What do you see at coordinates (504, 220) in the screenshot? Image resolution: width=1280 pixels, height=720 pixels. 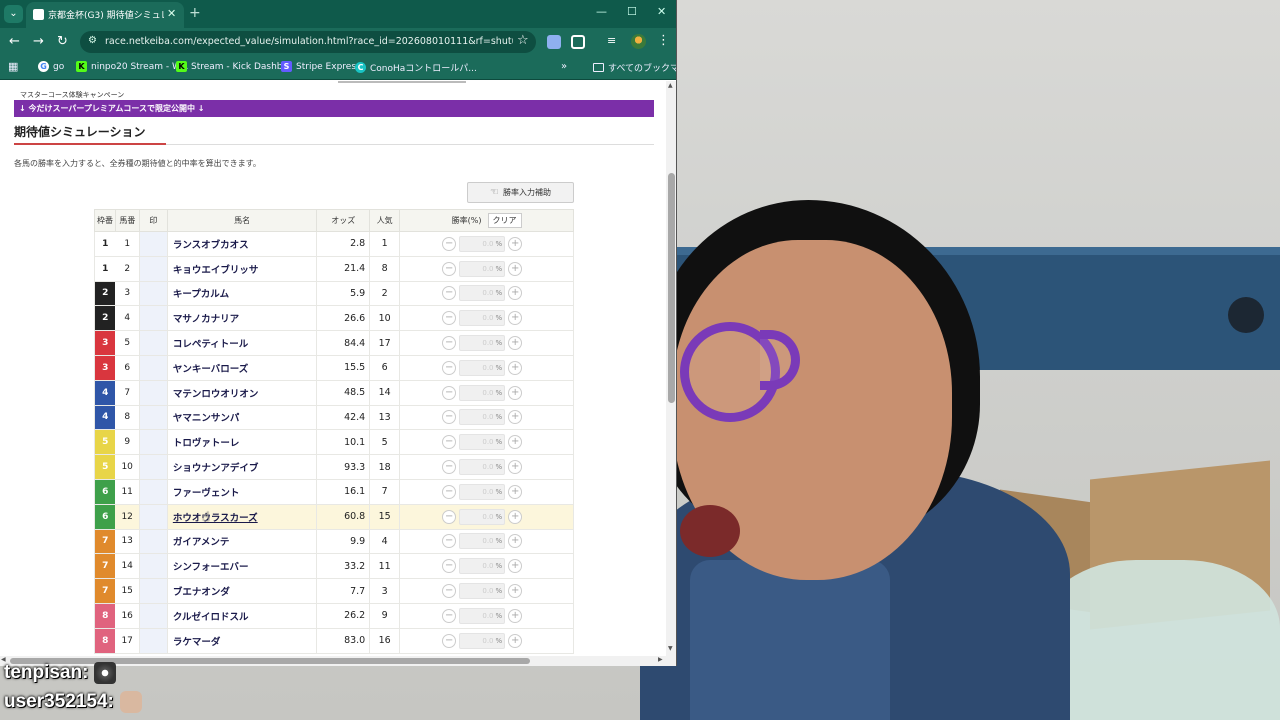 I see `clear-button: クリア` at bounding box center [504, 220].